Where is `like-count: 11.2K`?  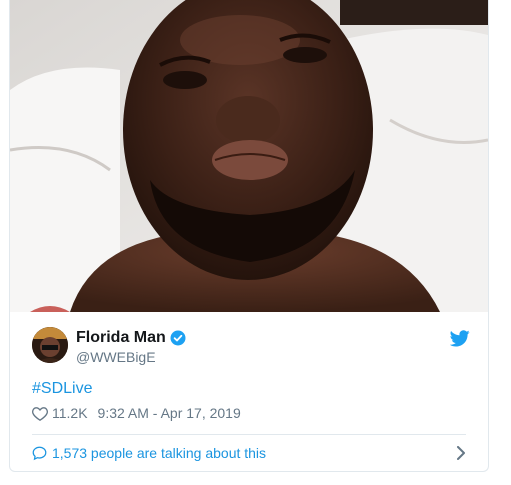 like-count: 11.2K is located at coordinates (70, 413).